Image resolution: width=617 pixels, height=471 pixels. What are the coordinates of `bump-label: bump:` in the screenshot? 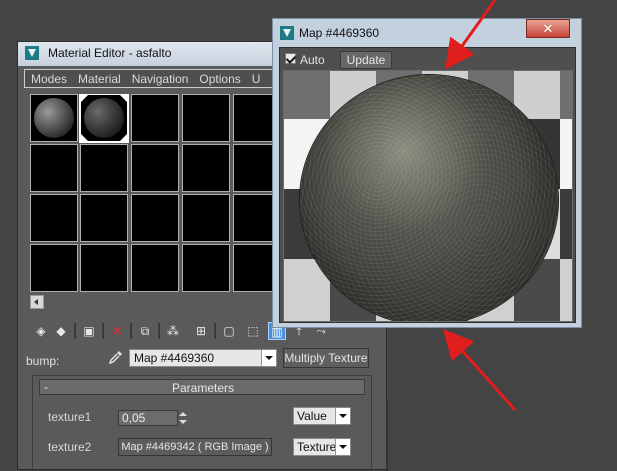 It's located at (43, 361).